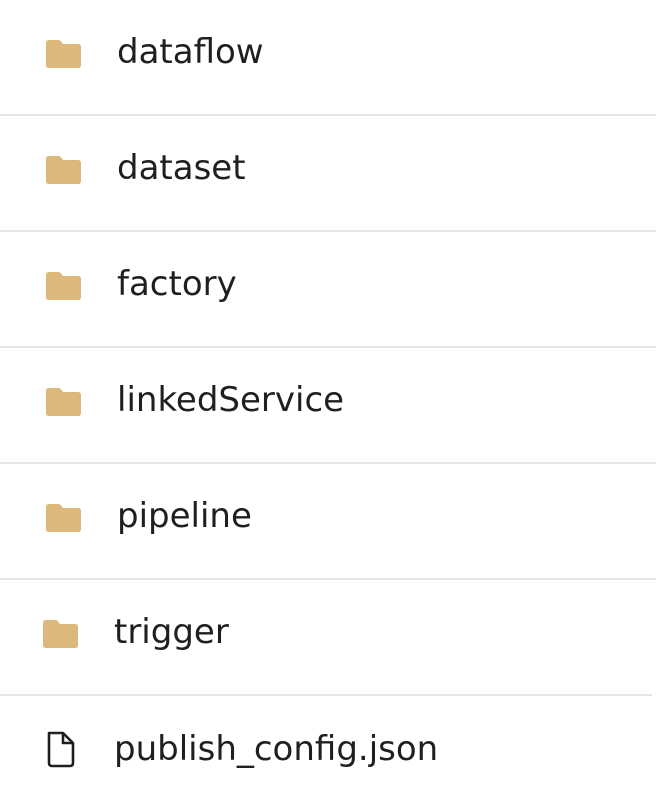  Describe the element at coordinates (171, 632) in the screenshot. I see `list-item-label: trigger` at that location.